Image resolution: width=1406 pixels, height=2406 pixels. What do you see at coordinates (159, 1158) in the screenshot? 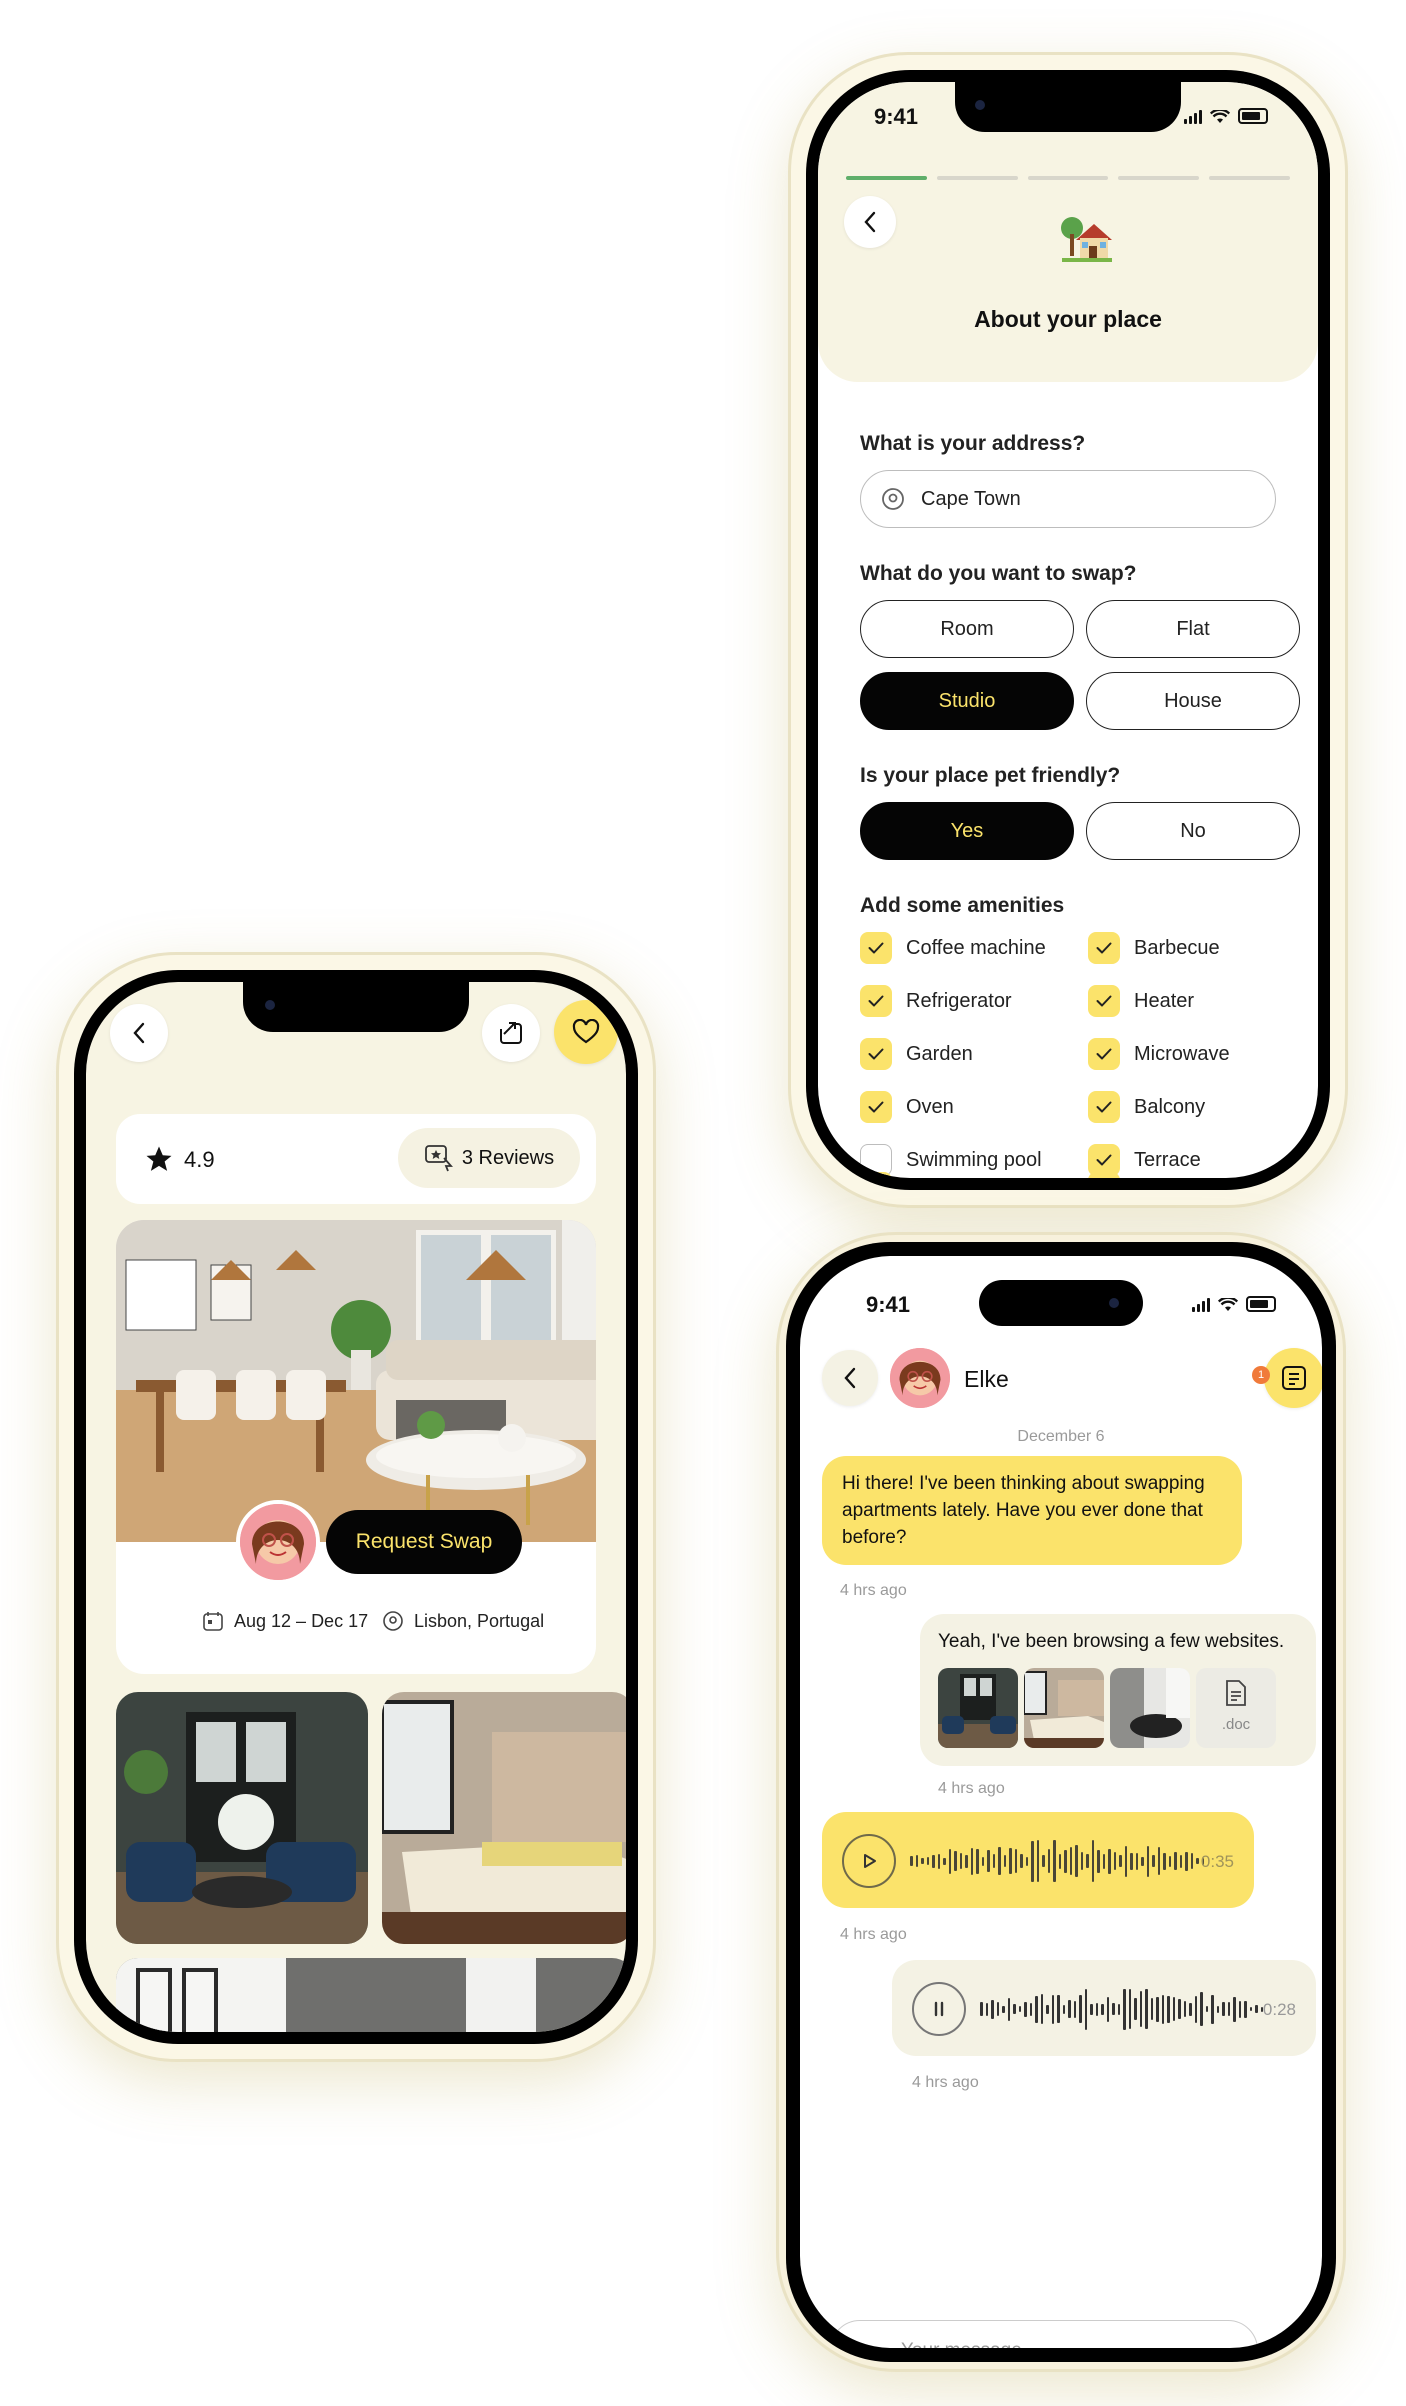
I see `star-icon` at bounding box center [159, 1158].